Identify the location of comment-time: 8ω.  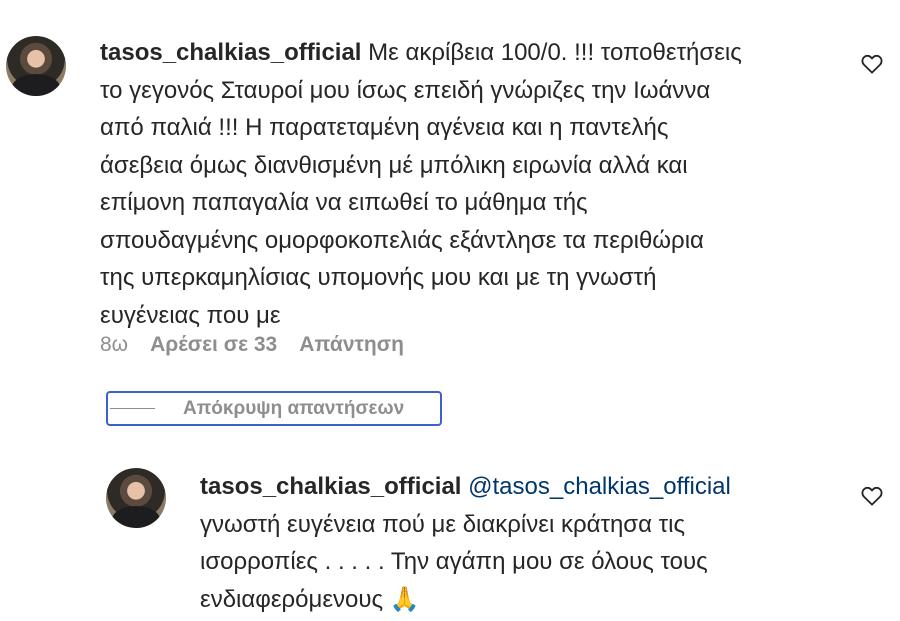
(114, 344).